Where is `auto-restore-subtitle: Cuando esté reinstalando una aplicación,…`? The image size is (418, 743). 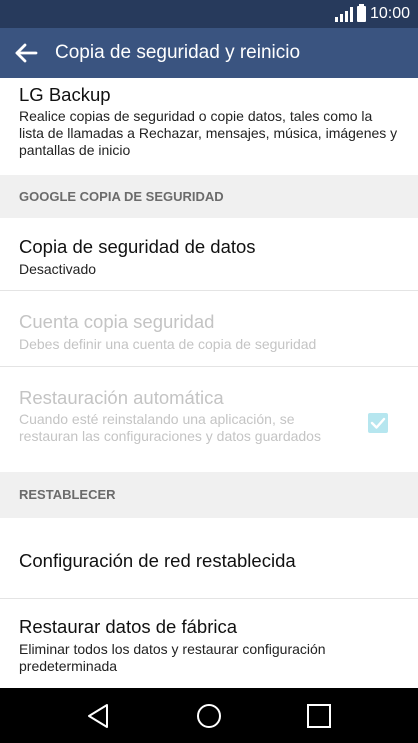
auto-restore-subtitle: Cuando esté reinstalando una aplicación,… is located at coordinates (170, 427).